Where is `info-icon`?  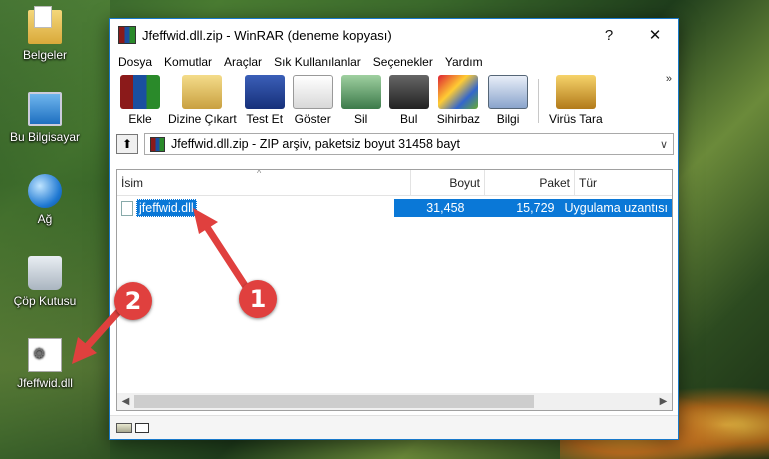 info-icon is located at coordinates (508, 92).